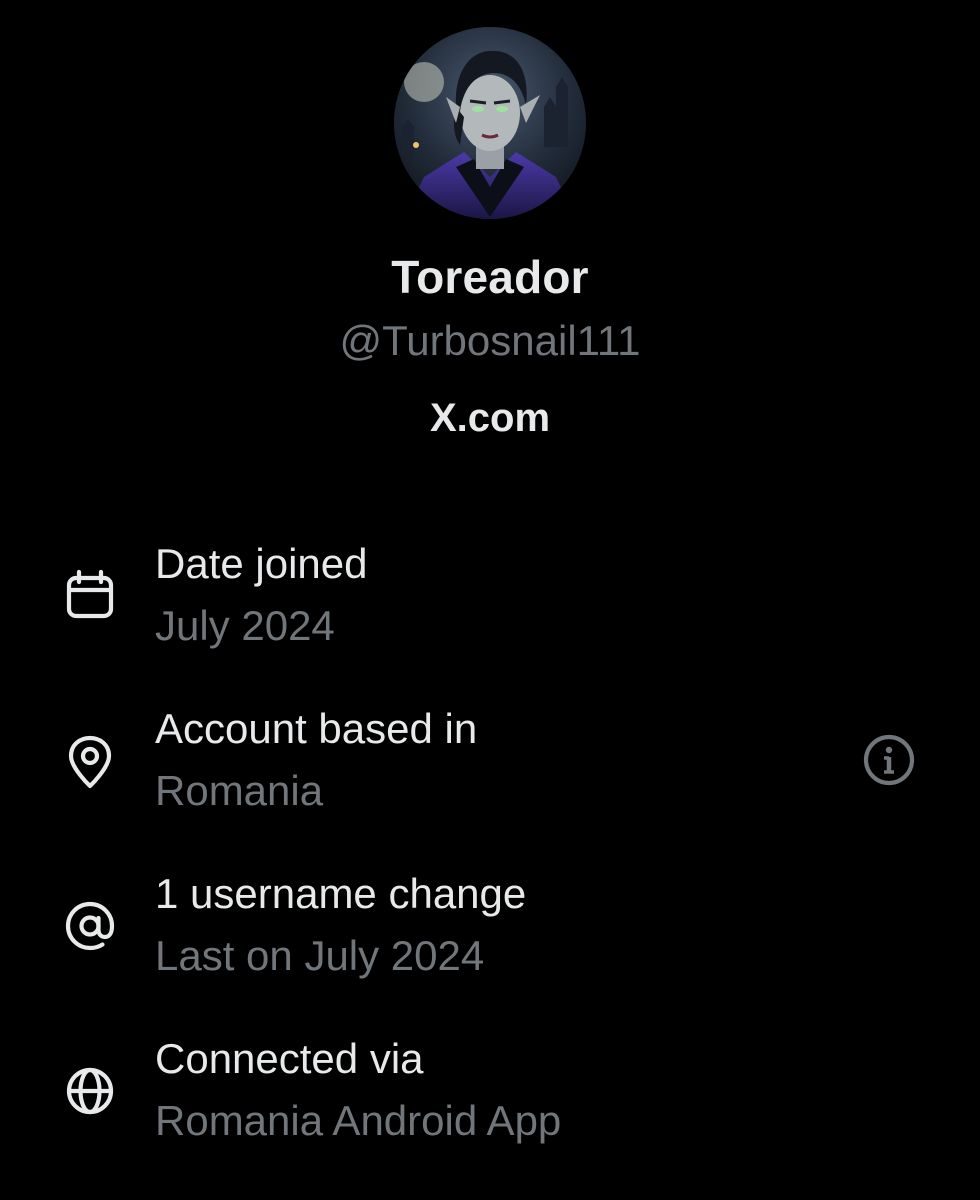 Image resolution: width=980 pixels, height=1200 pixels. Describe the element at coordinates (320, 955) in the screenshot. I see `detail-value: Last on July 2024` at that location.